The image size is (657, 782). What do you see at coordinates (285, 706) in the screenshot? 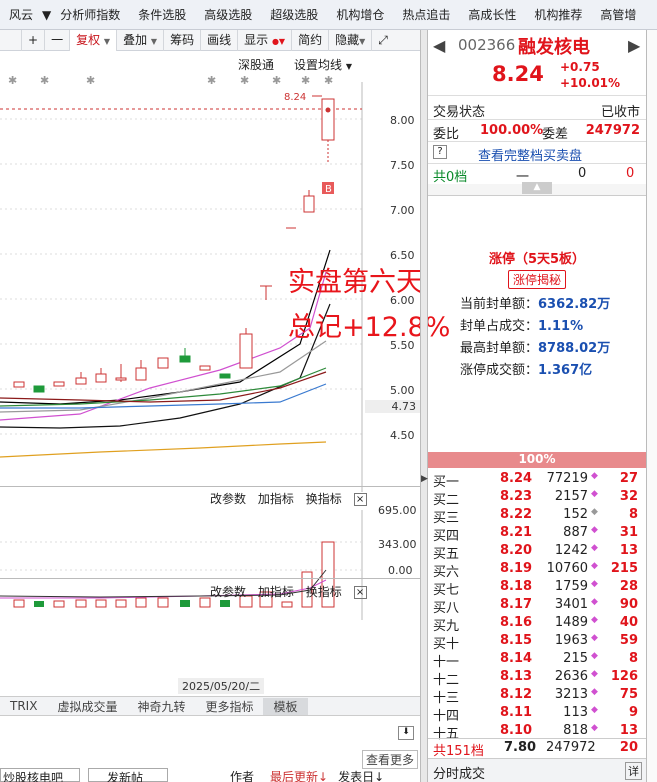
I see `tab-template: 模板` at bounding box center [285, 706].